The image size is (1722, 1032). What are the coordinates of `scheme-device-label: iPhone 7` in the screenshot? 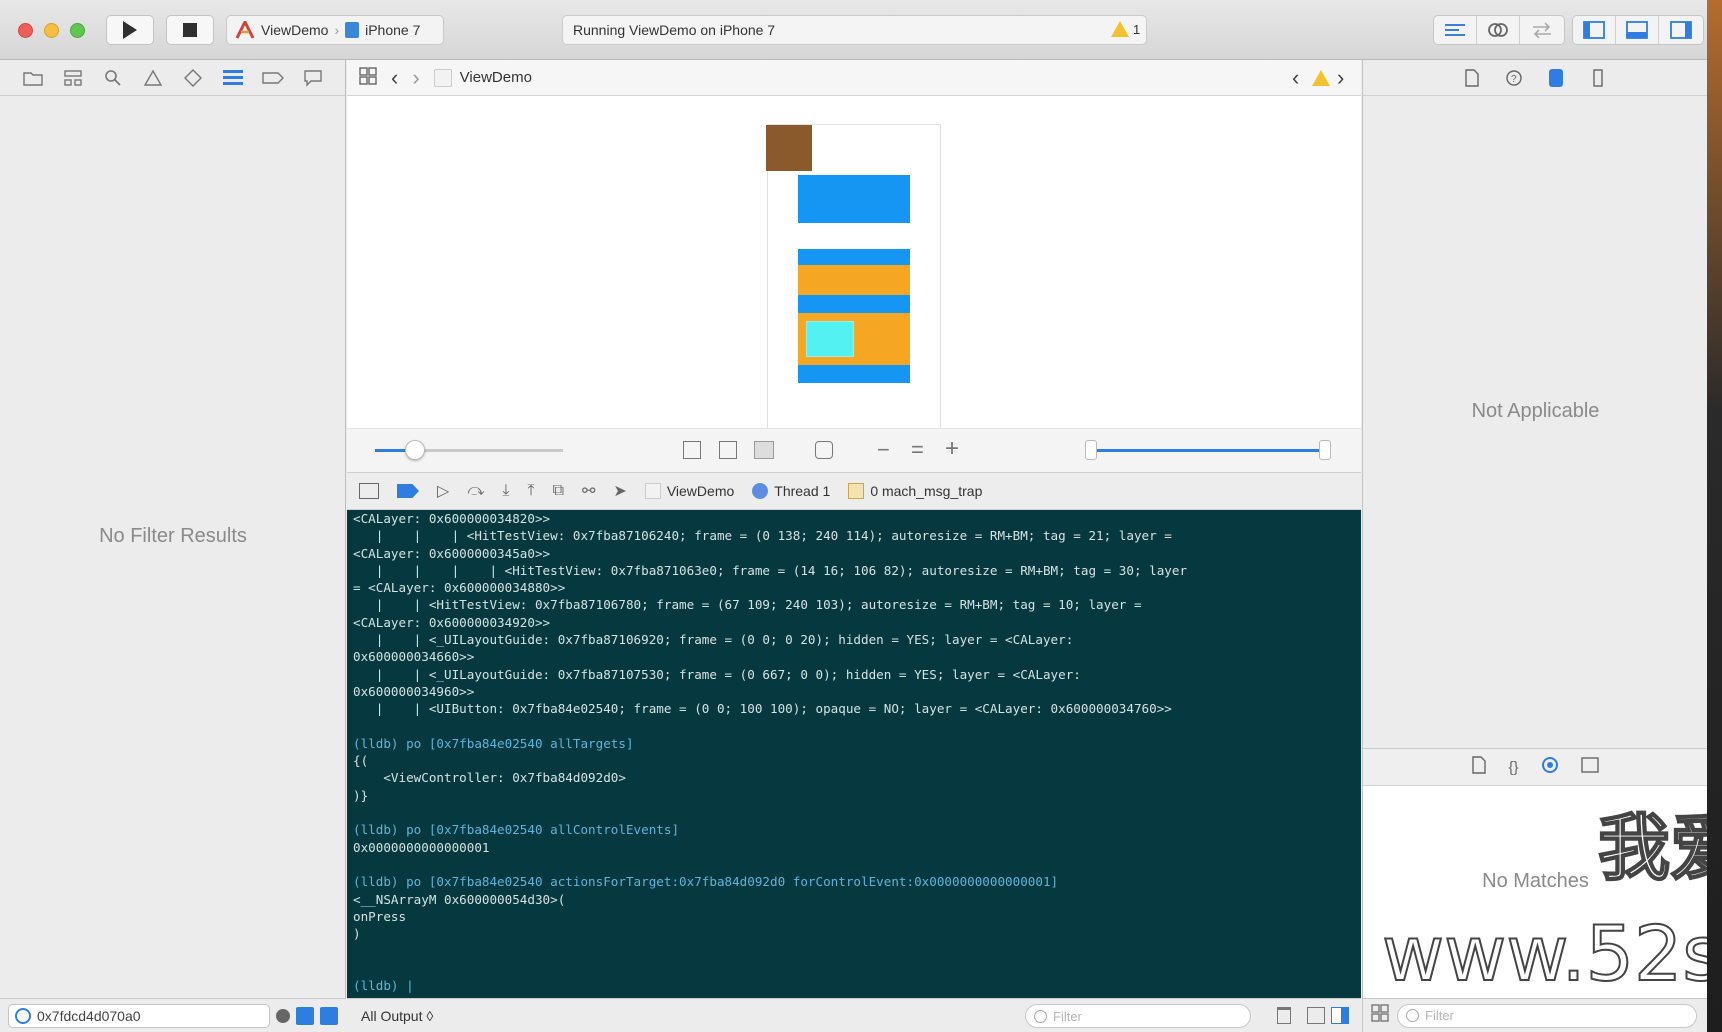 It's located at (393, 30).